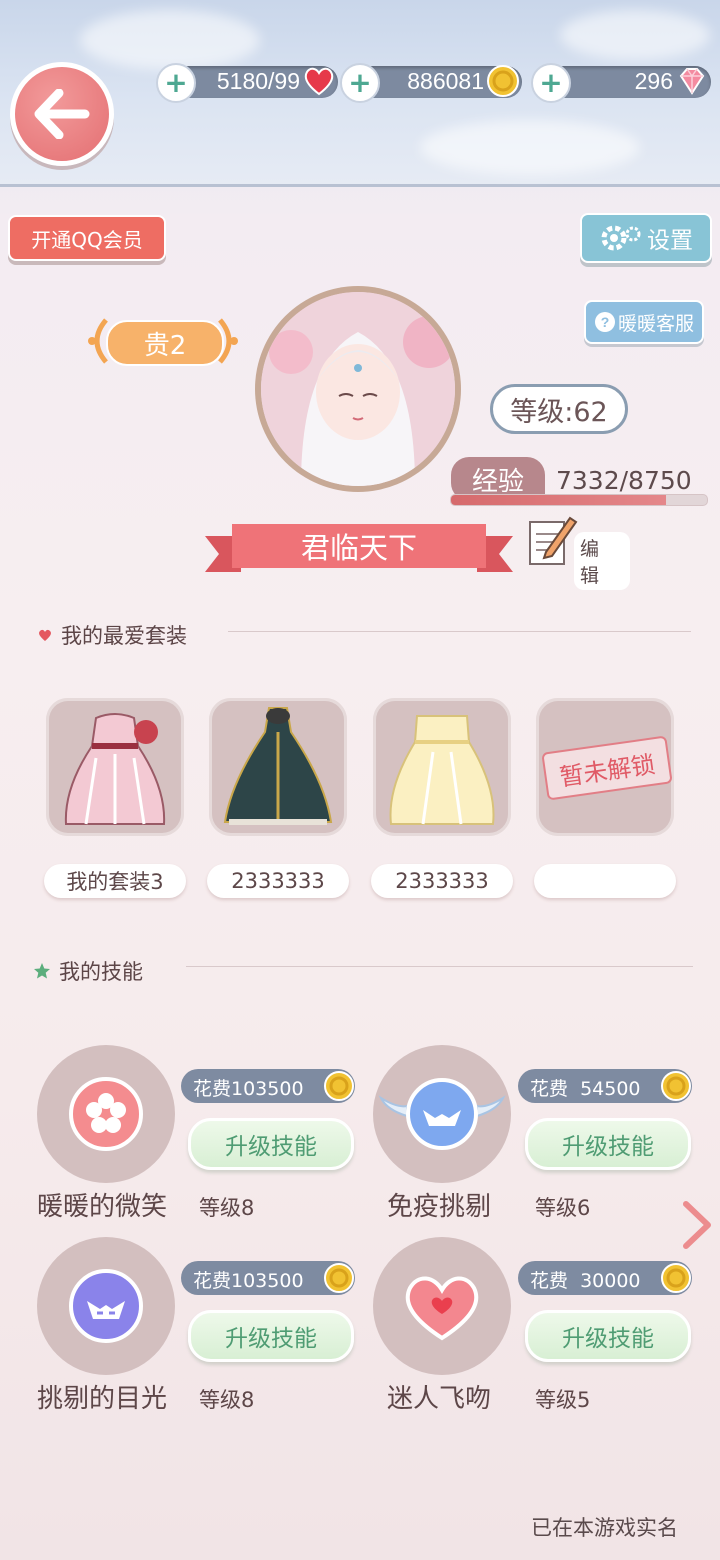 Image resolution: width=720 pixels, height=1560 pixels. Describe the element at coordinates (653, 81) in the screenshot. I see `diamond-value: 296` at that location.